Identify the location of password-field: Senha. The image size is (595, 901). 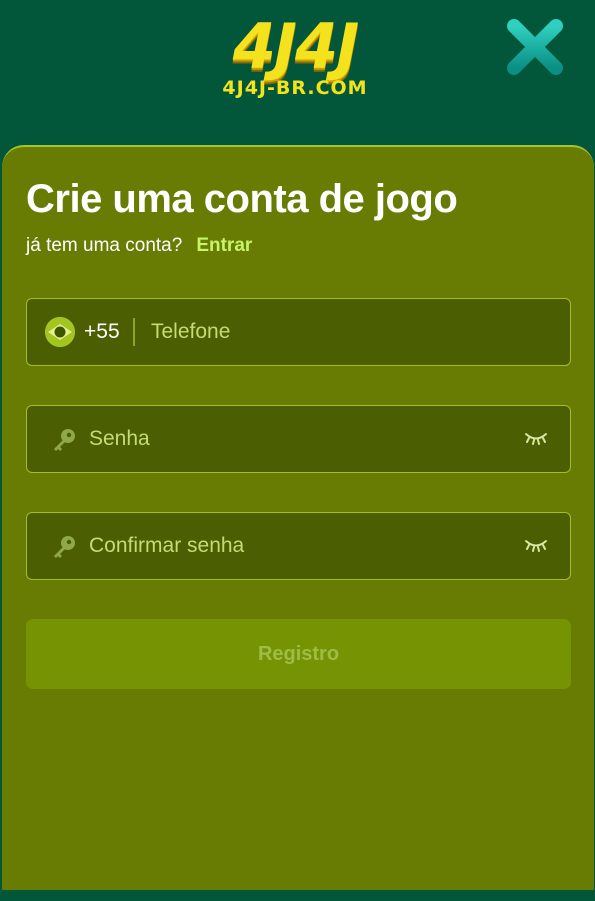
(298, 439).